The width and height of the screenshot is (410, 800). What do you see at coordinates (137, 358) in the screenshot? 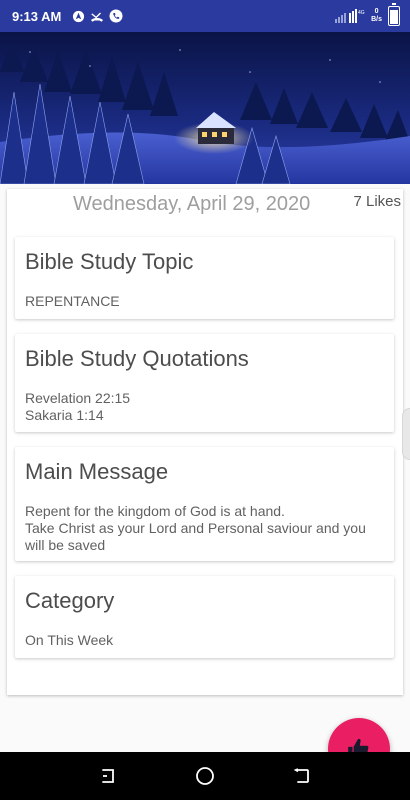
I see `section-title: Bible Study Quotations` at bounding box center [137, 358].